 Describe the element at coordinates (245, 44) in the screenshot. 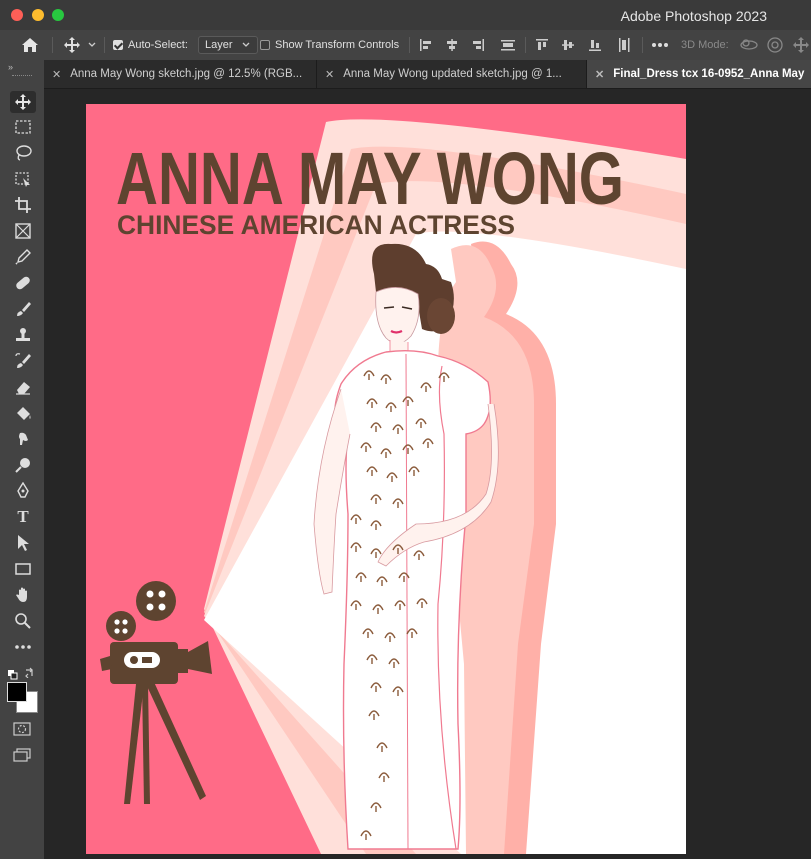

I see `chevron-down-icon` at that location.